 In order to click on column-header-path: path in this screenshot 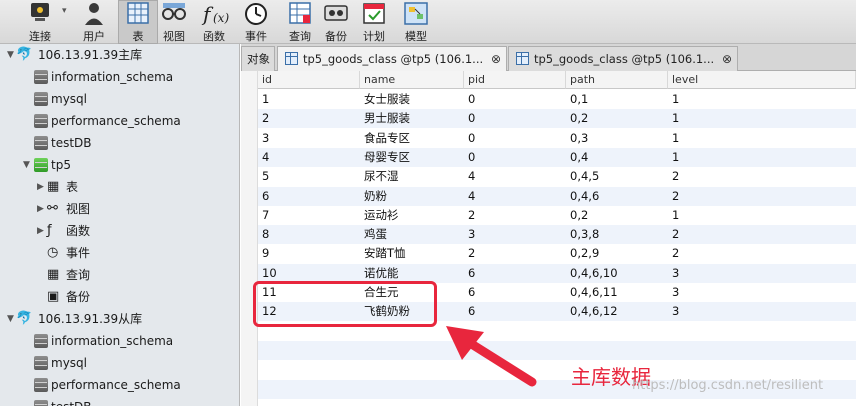, I will do `click(617, 80)`.